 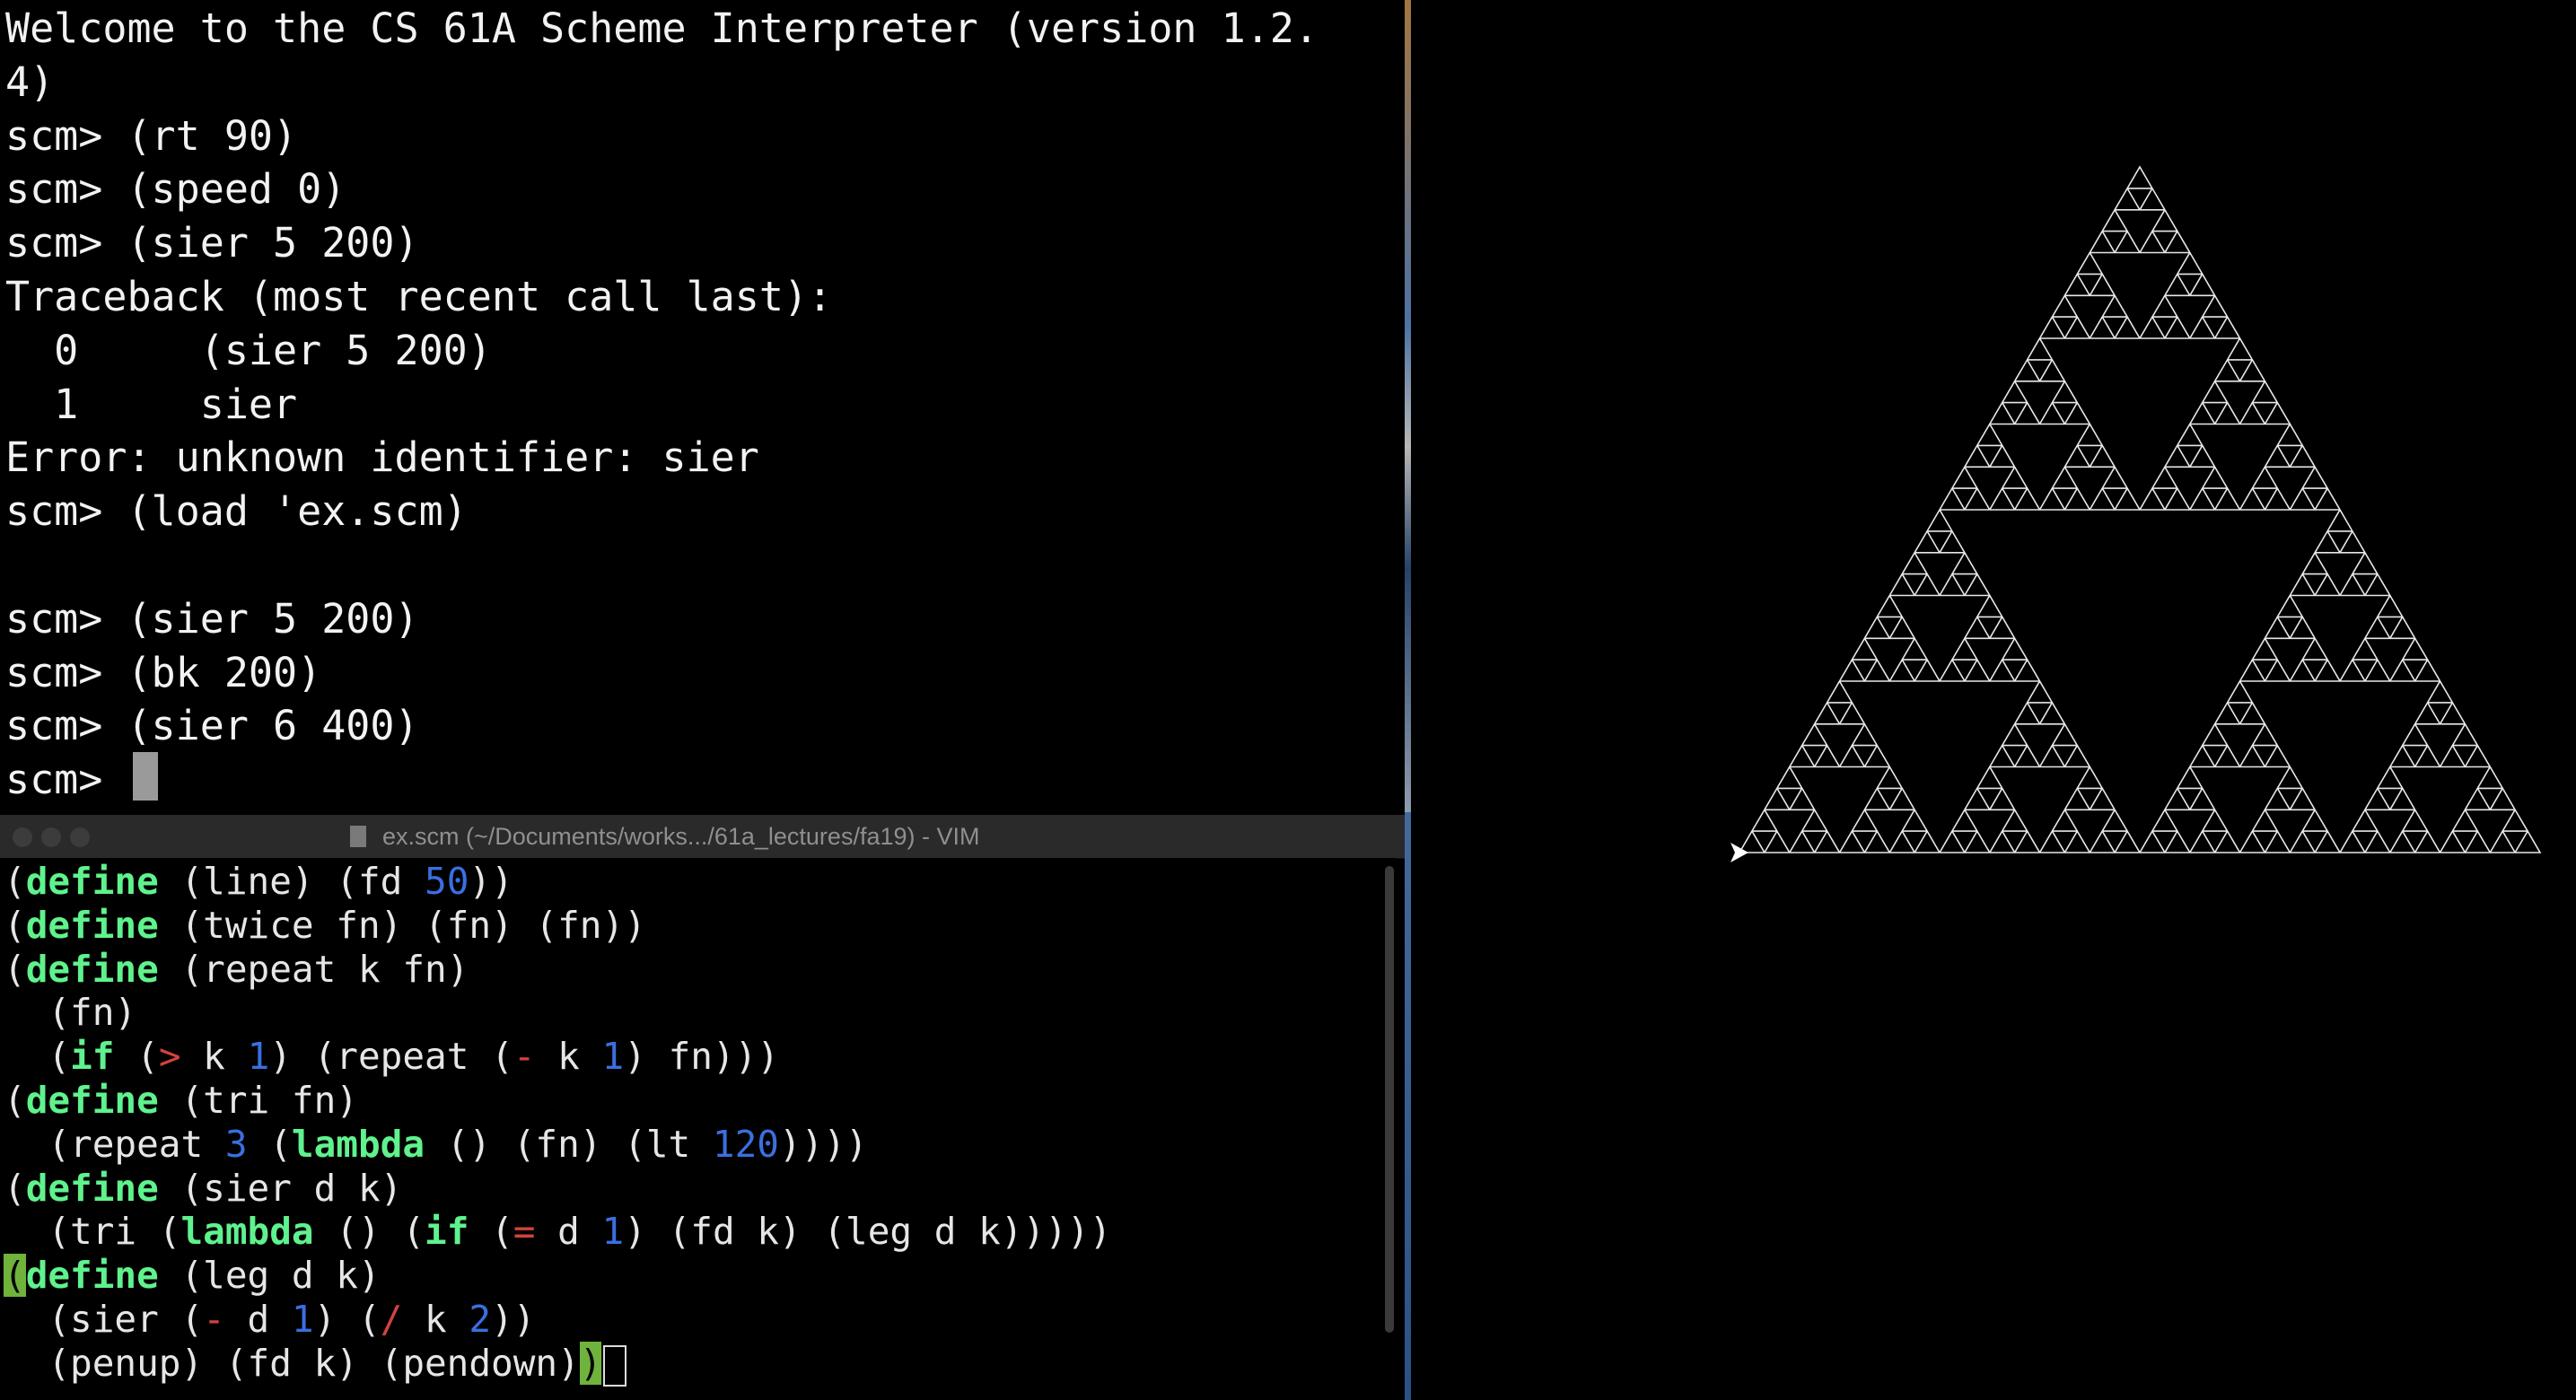 I want to click on vim-scrollbar, so click(x=1389, y=1099).